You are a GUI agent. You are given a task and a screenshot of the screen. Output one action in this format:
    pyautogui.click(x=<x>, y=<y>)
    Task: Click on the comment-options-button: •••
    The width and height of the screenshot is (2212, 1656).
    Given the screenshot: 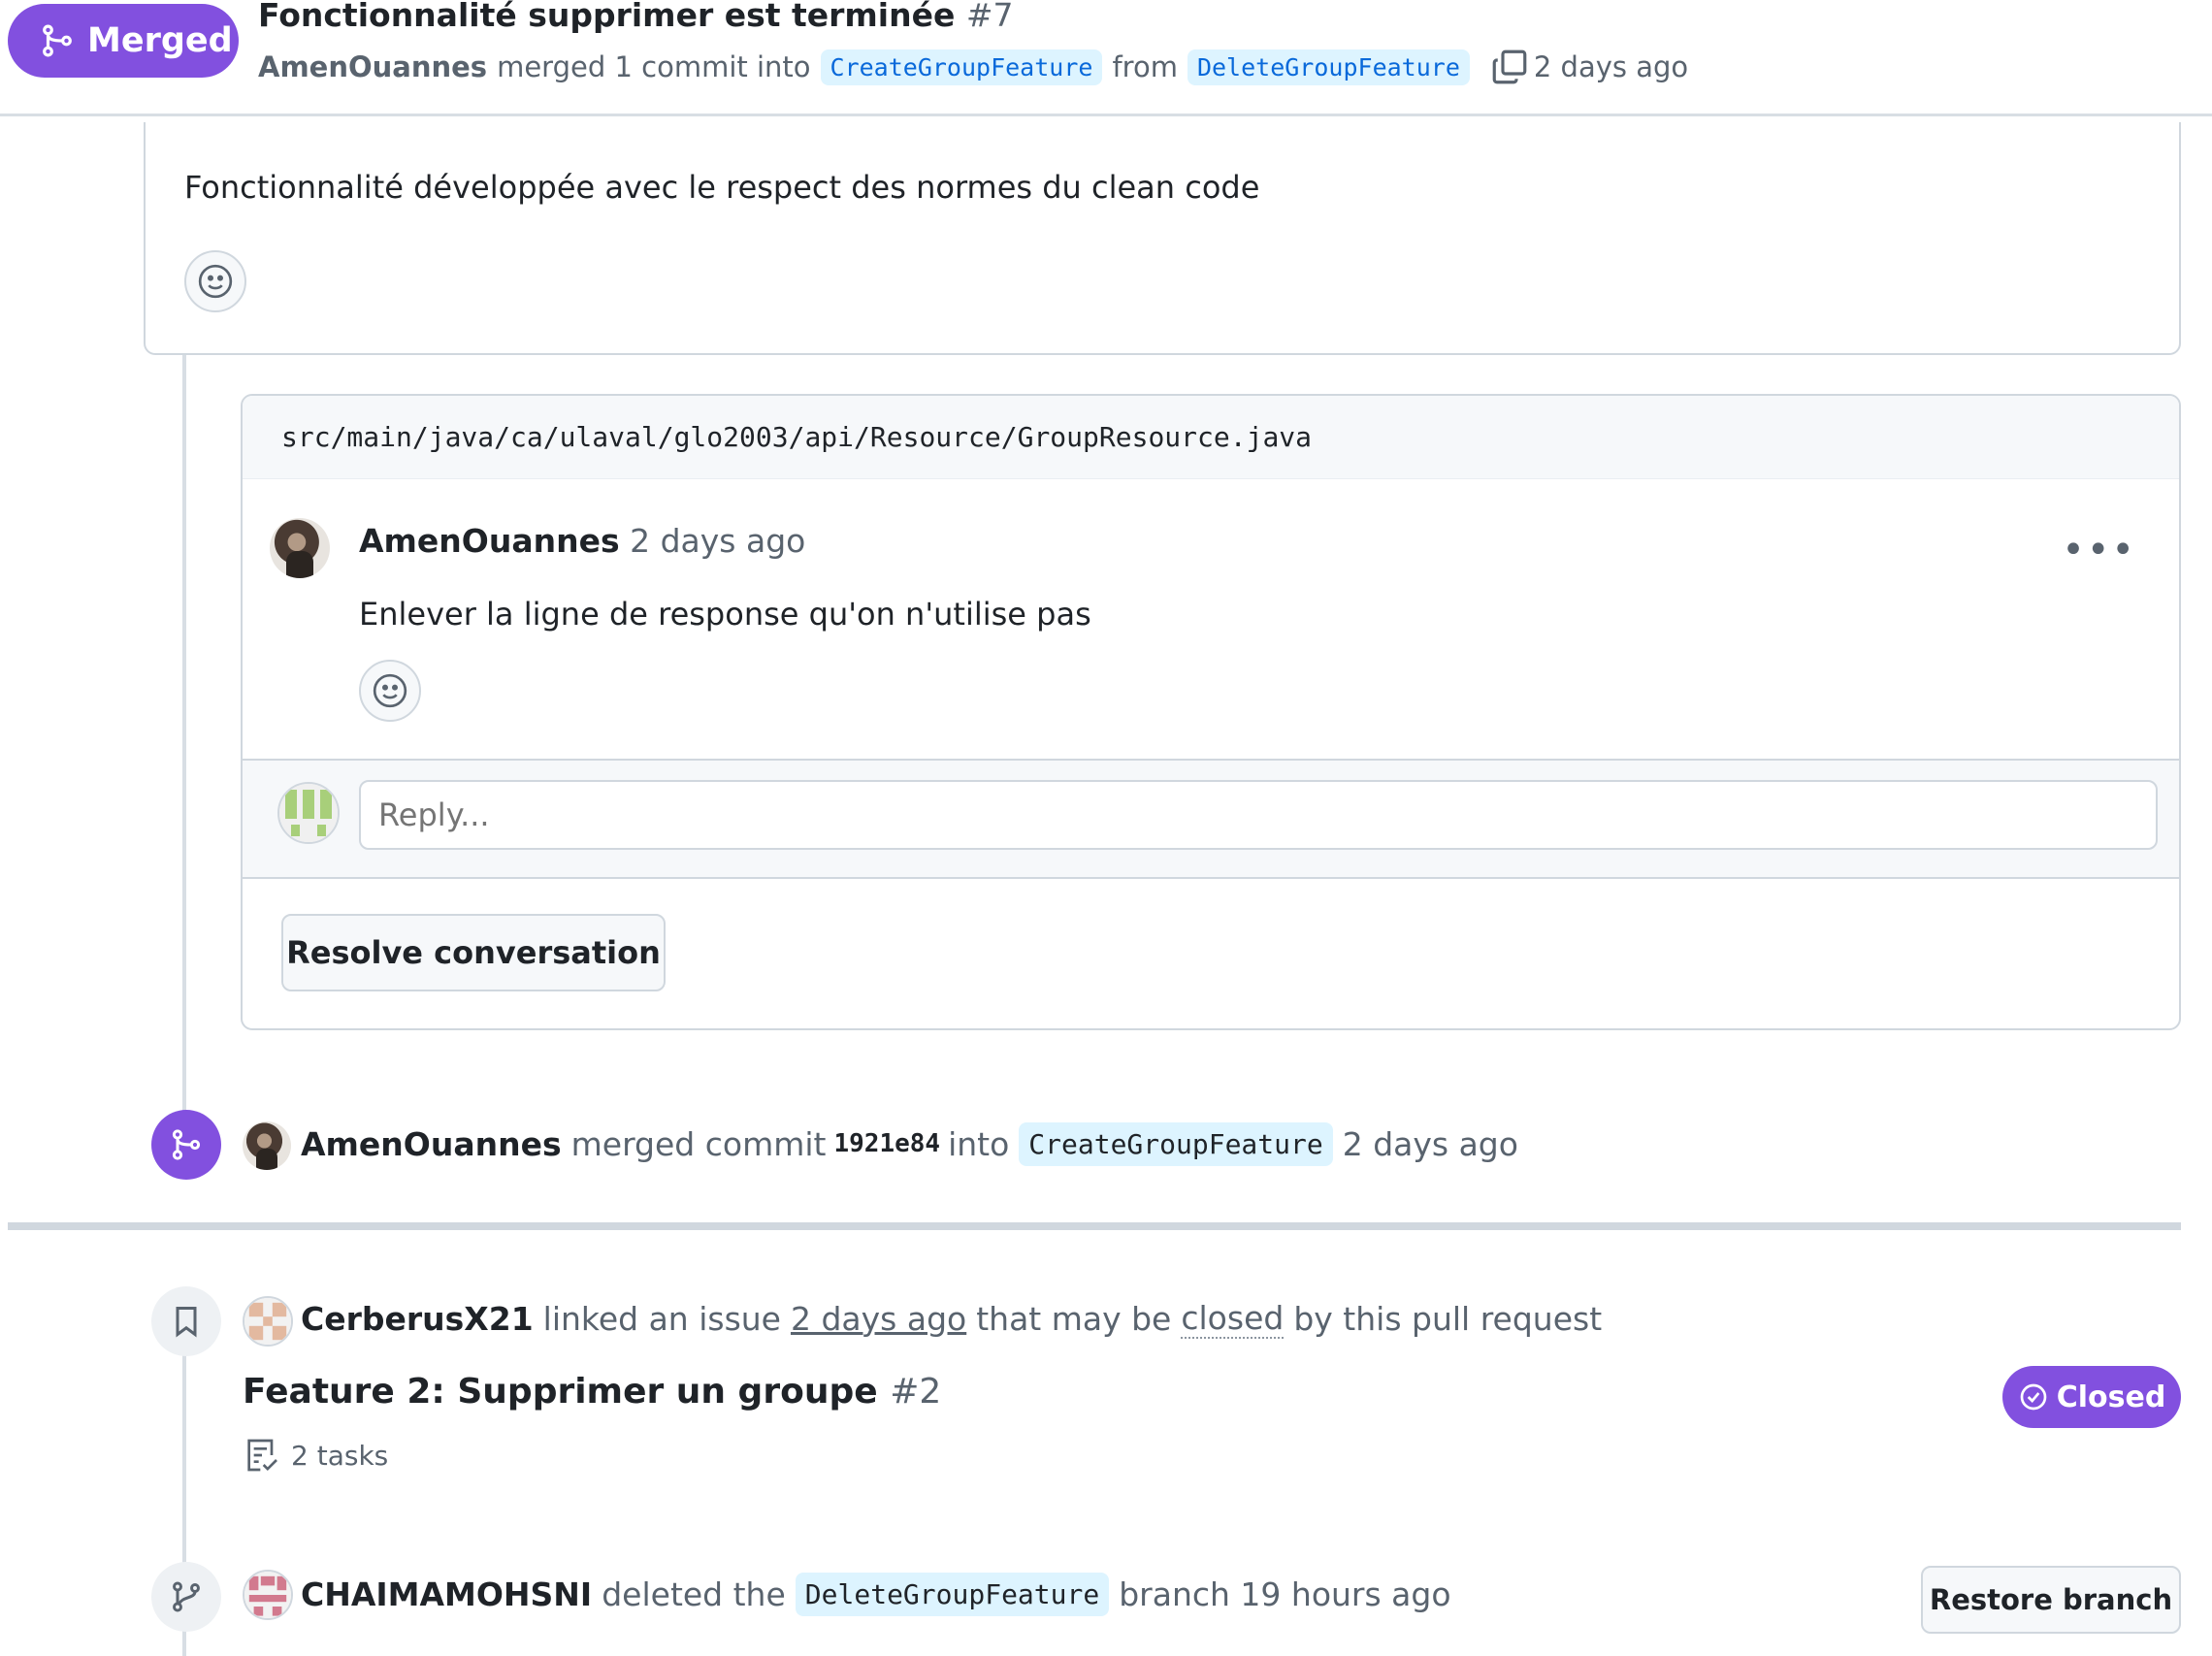 What is the action you would take?
    pyautogui.click(x=2099, y=550)
    